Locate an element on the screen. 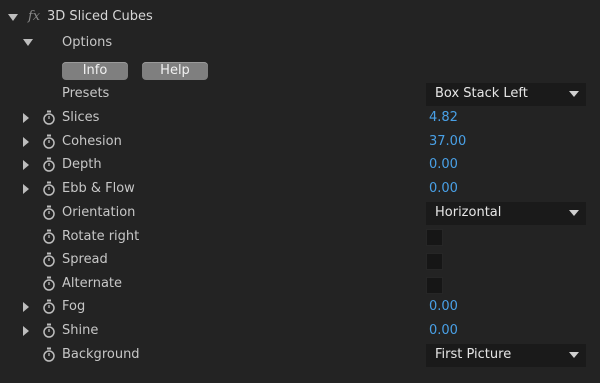 This screenshot has height=383, width=600. effect-collapse-triangle-icon is located at coordinates (13, 17).